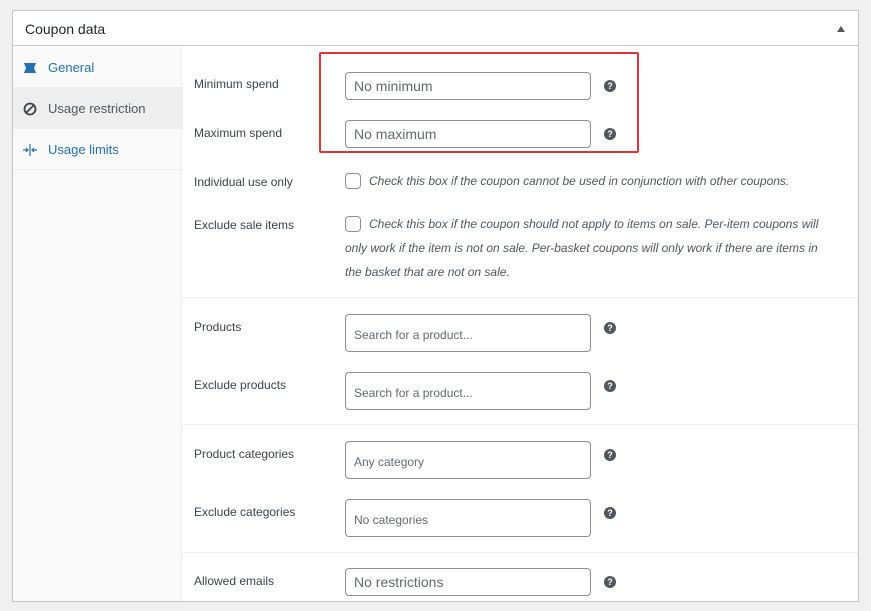 This screenshot has height=611, width=871. What do you see at coordinates (30, 68) in the screenshot?
I see `ticket-icon` at bounding box center [30, 68].